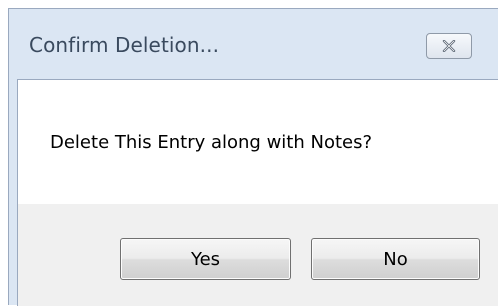  What do you see at coordinates (211, 142) in the screenshot?
I see `dialog-message: Delete This Entry along with Notes?` at bounding box center [211, 142].